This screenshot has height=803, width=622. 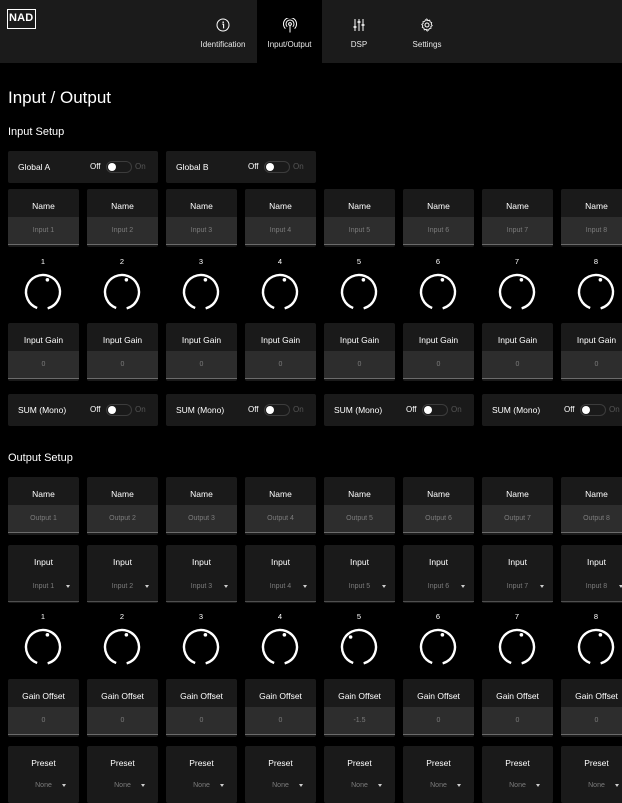 I want to click on input-gain-card-7: Input Gain 0, so click(x=517, y=352).